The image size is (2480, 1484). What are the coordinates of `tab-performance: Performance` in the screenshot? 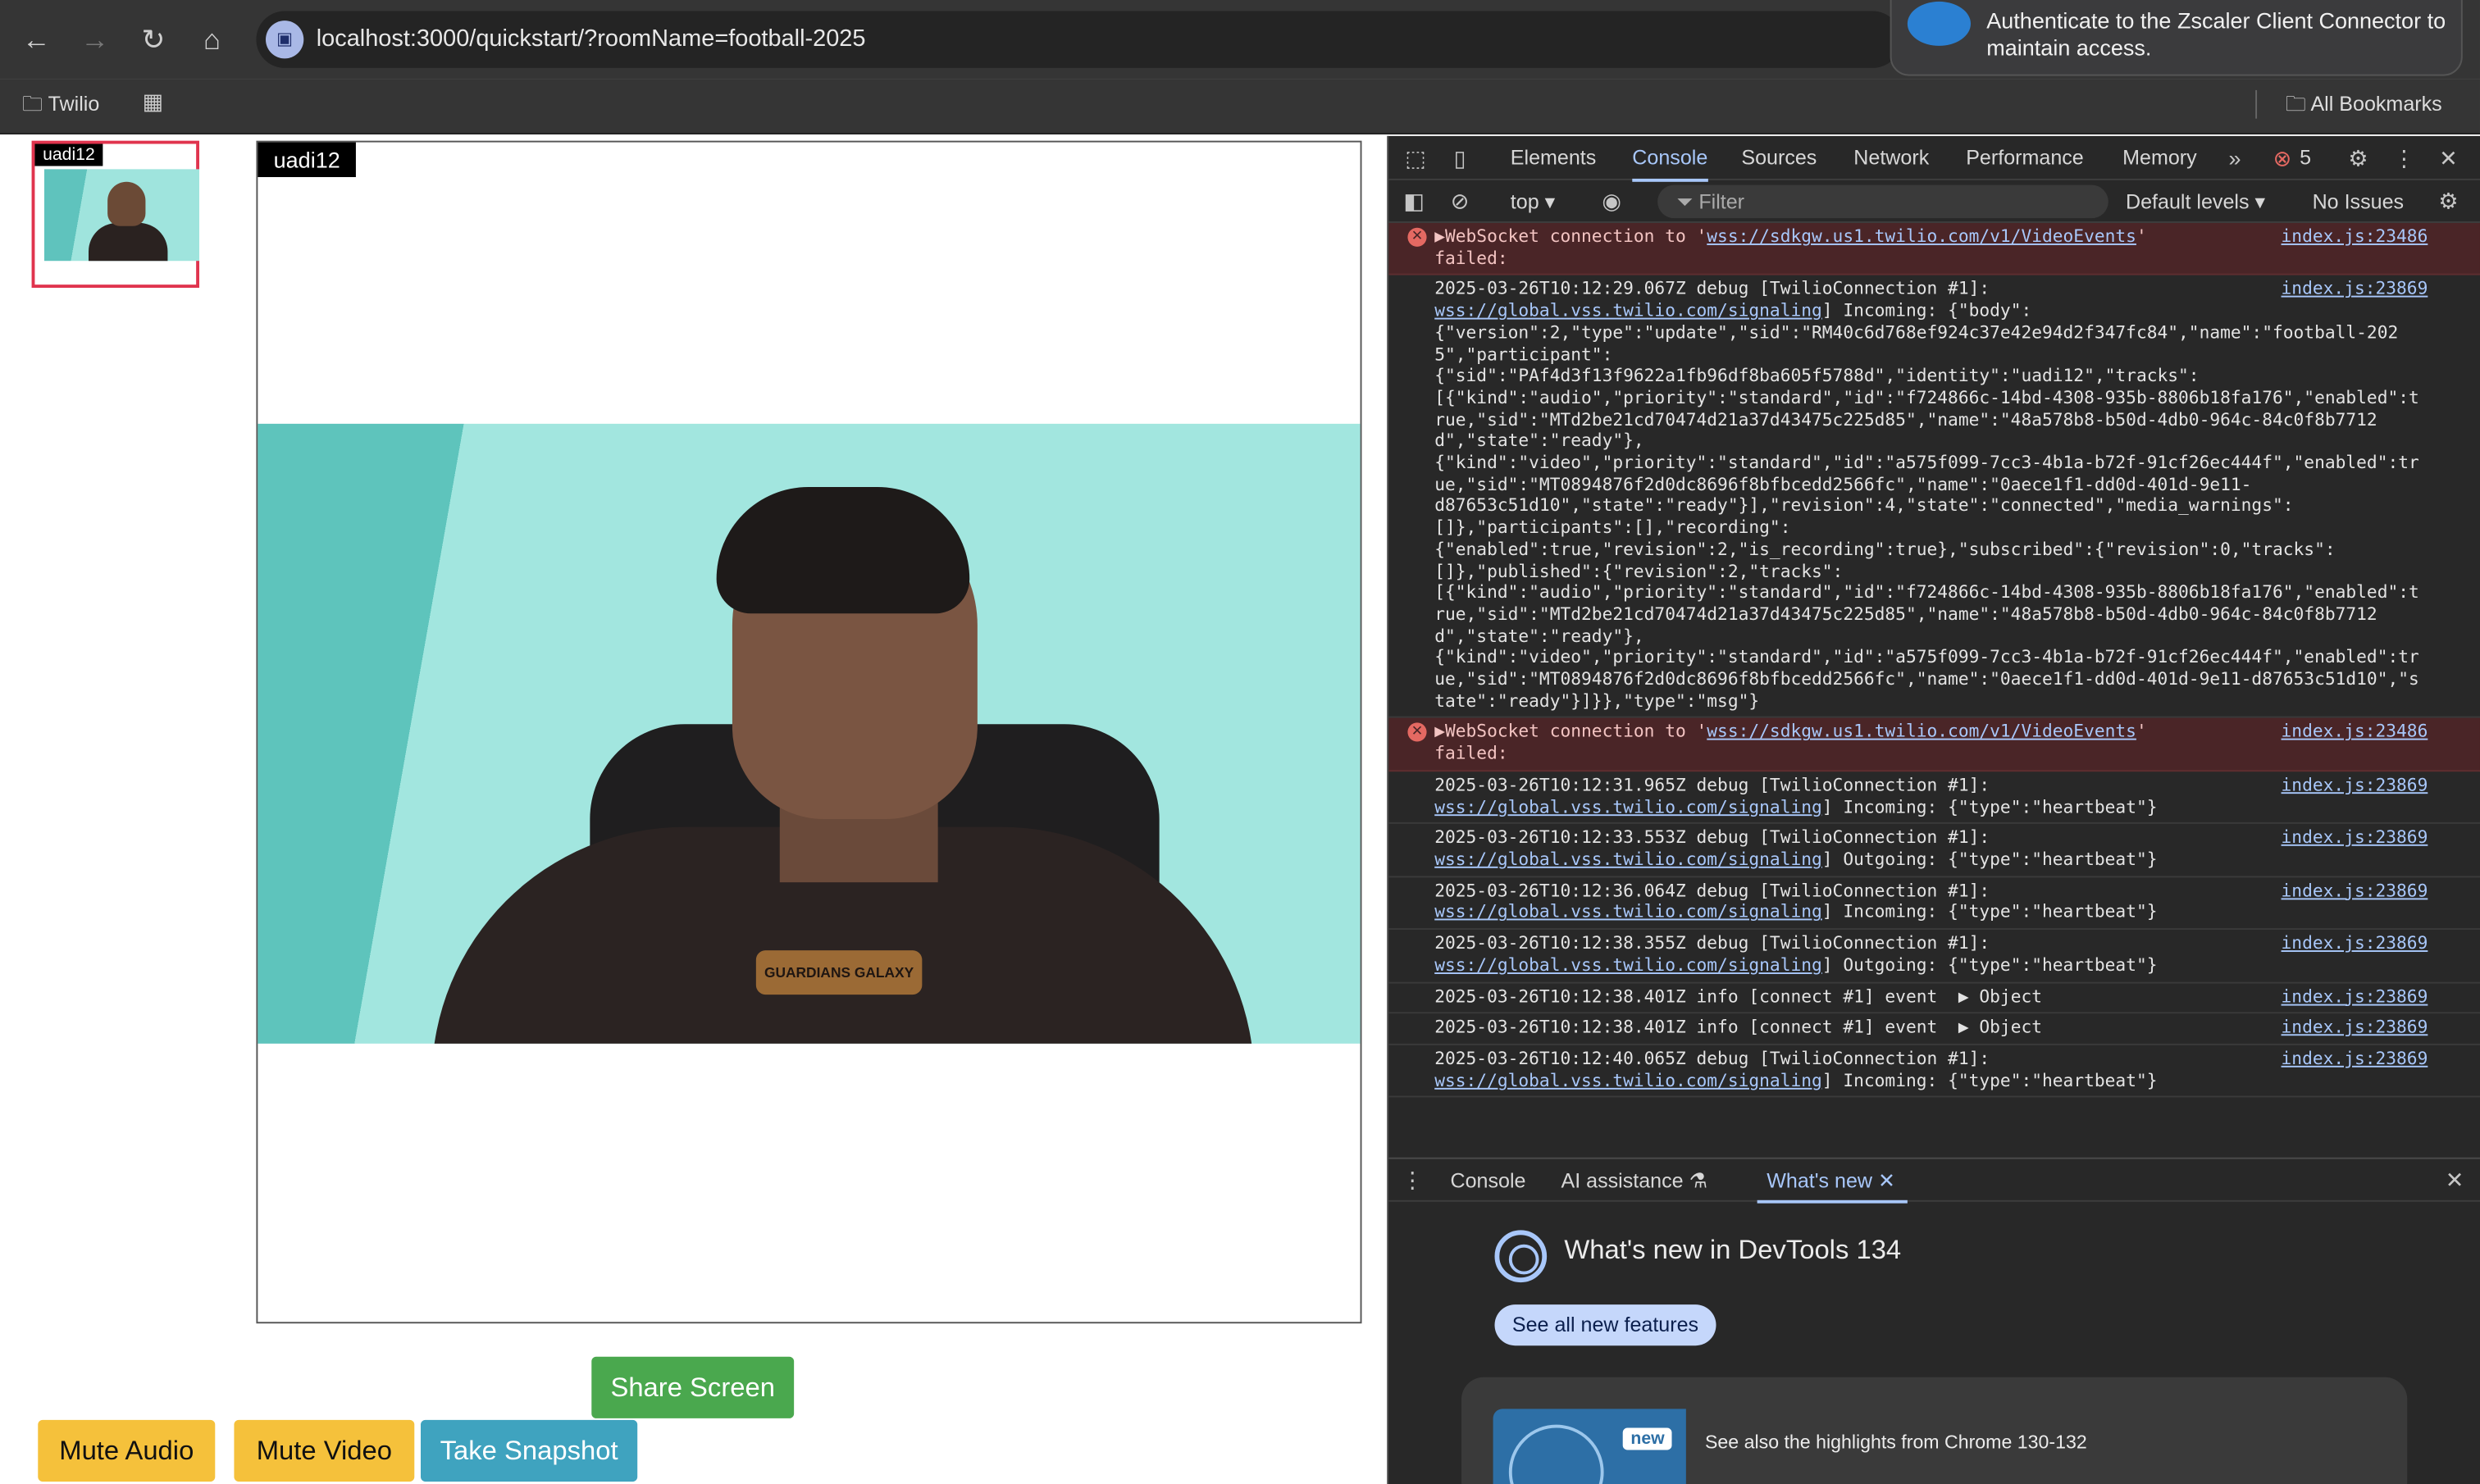 It's located at (2025, 158).